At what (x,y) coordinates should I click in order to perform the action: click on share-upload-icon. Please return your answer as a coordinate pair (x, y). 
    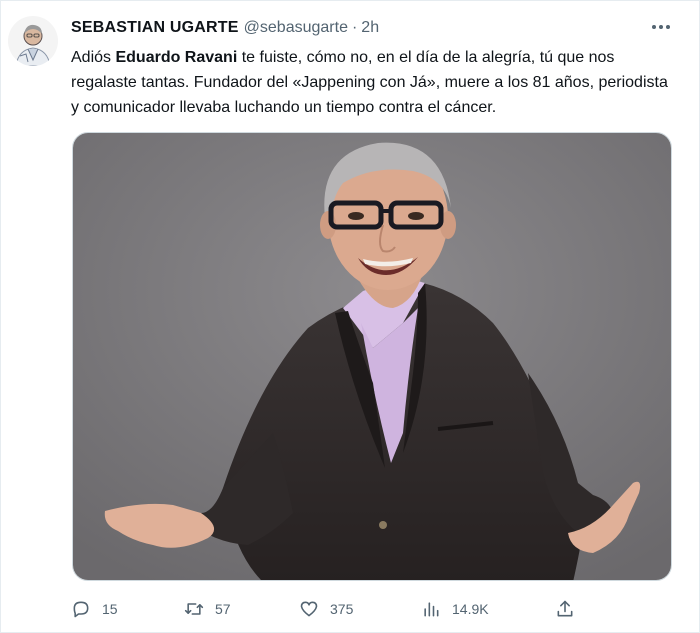
    Looking at the image, I should click on (565, 608).